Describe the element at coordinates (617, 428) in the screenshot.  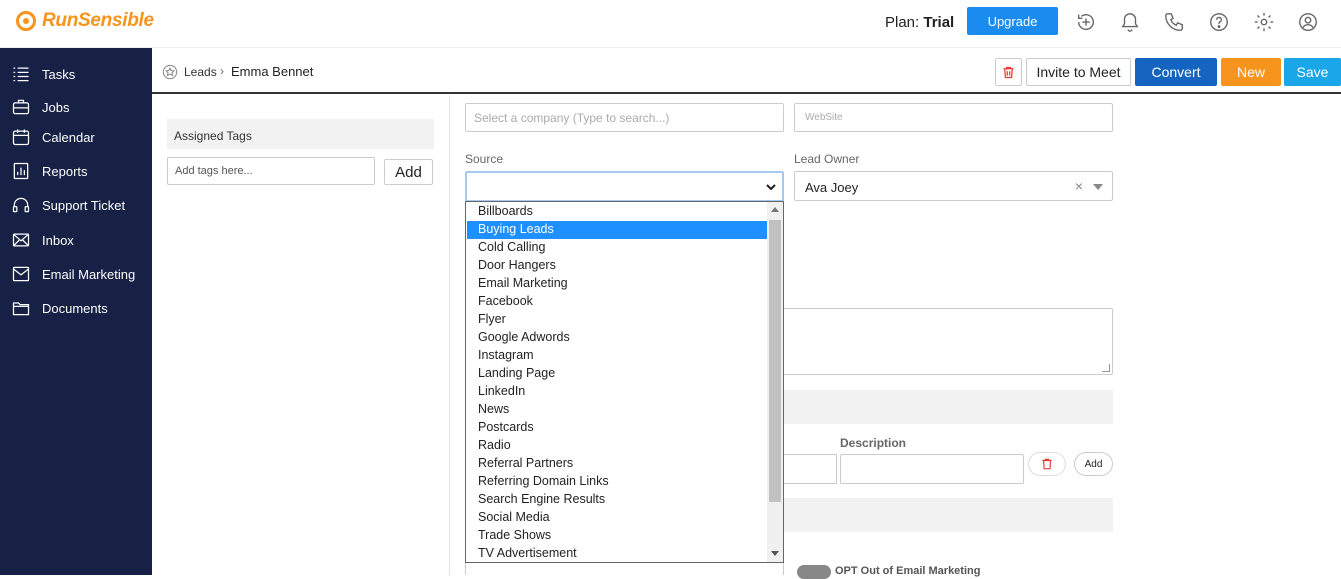
I see `source-option: Postcards` at that location.